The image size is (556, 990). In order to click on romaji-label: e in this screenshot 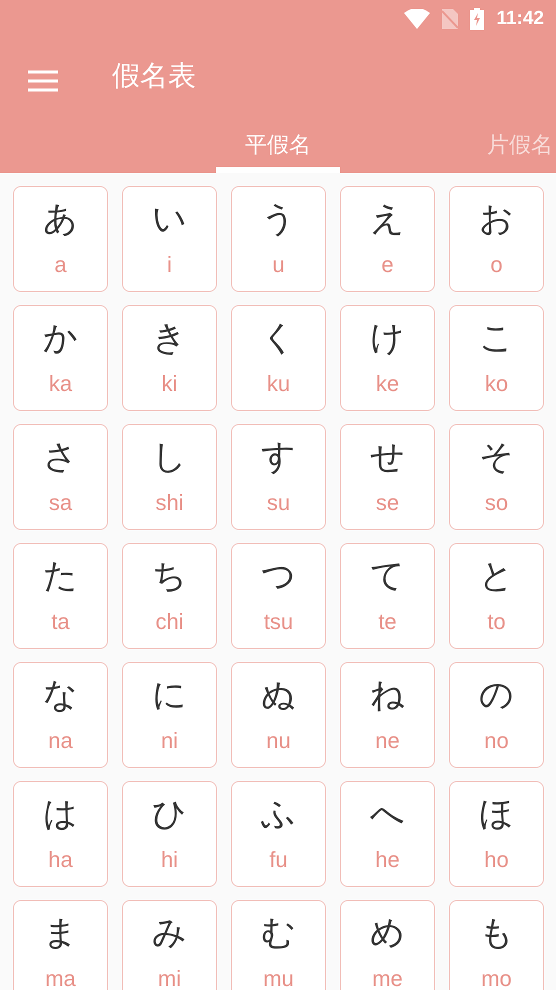, I will do `click(387, 265)`.